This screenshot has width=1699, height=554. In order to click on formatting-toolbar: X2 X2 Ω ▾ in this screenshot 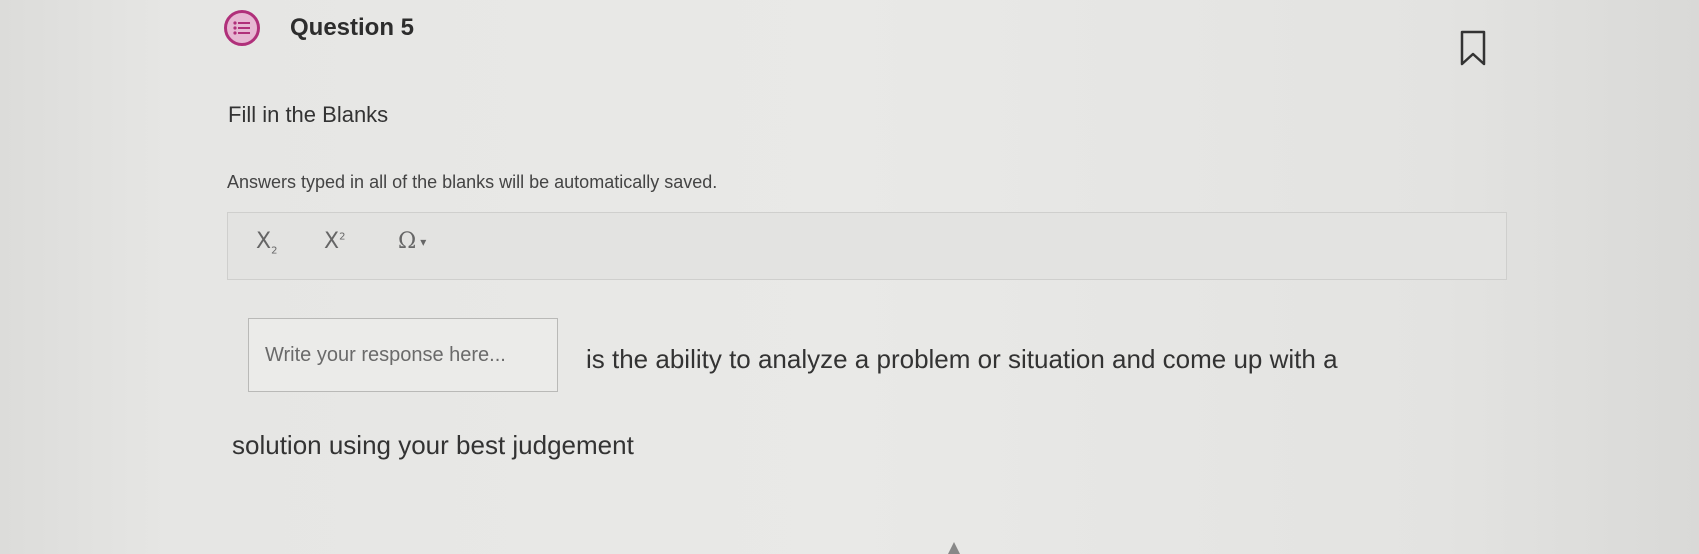, I will do `click(867, 246)`.